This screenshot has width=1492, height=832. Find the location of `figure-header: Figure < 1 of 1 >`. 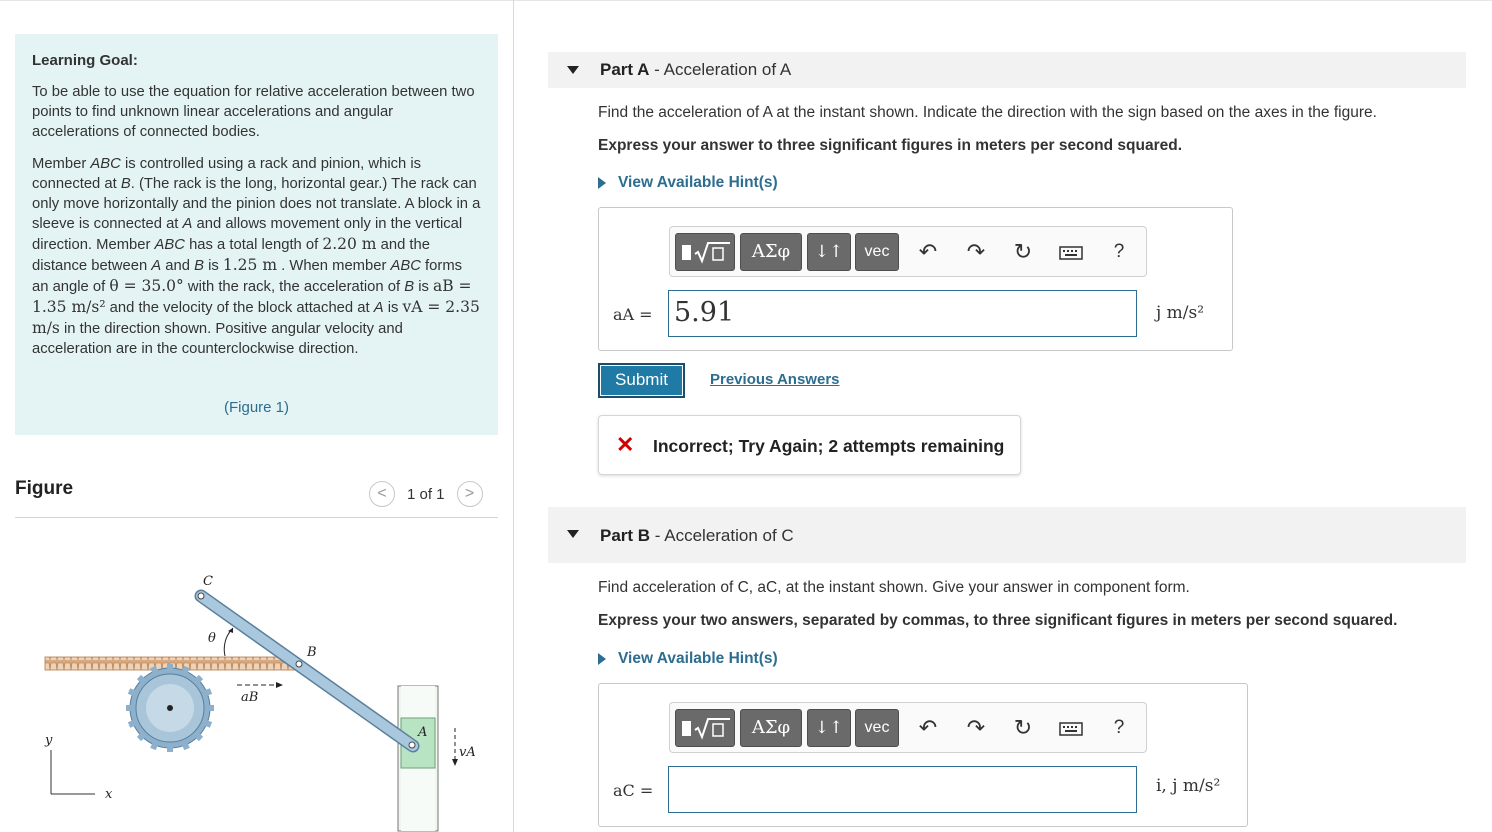

figure-header: Figure < 1 of 1 > is located at coordinates (256, 494).